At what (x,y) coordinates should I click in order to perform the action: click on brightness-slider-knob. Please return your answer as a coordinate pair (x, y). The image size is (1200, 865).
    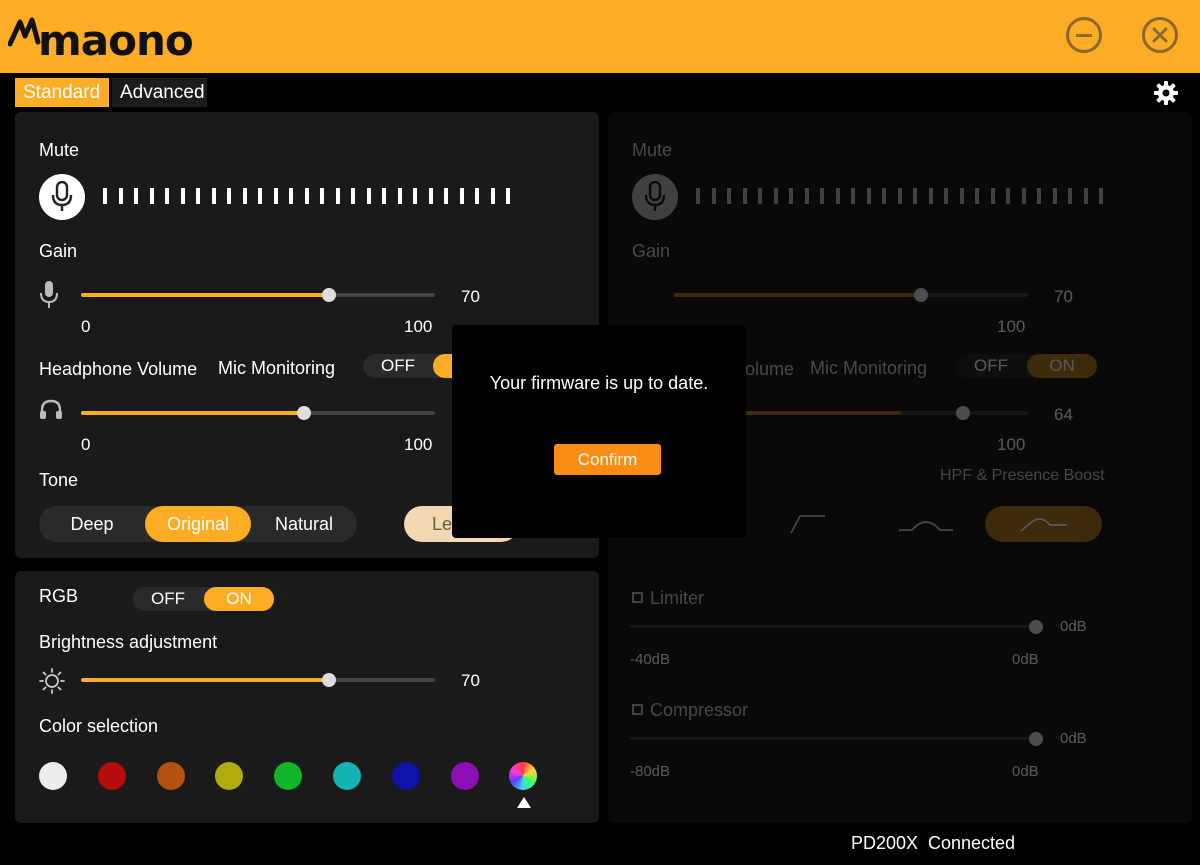
    Looking at the image, I should click on (328, 680).